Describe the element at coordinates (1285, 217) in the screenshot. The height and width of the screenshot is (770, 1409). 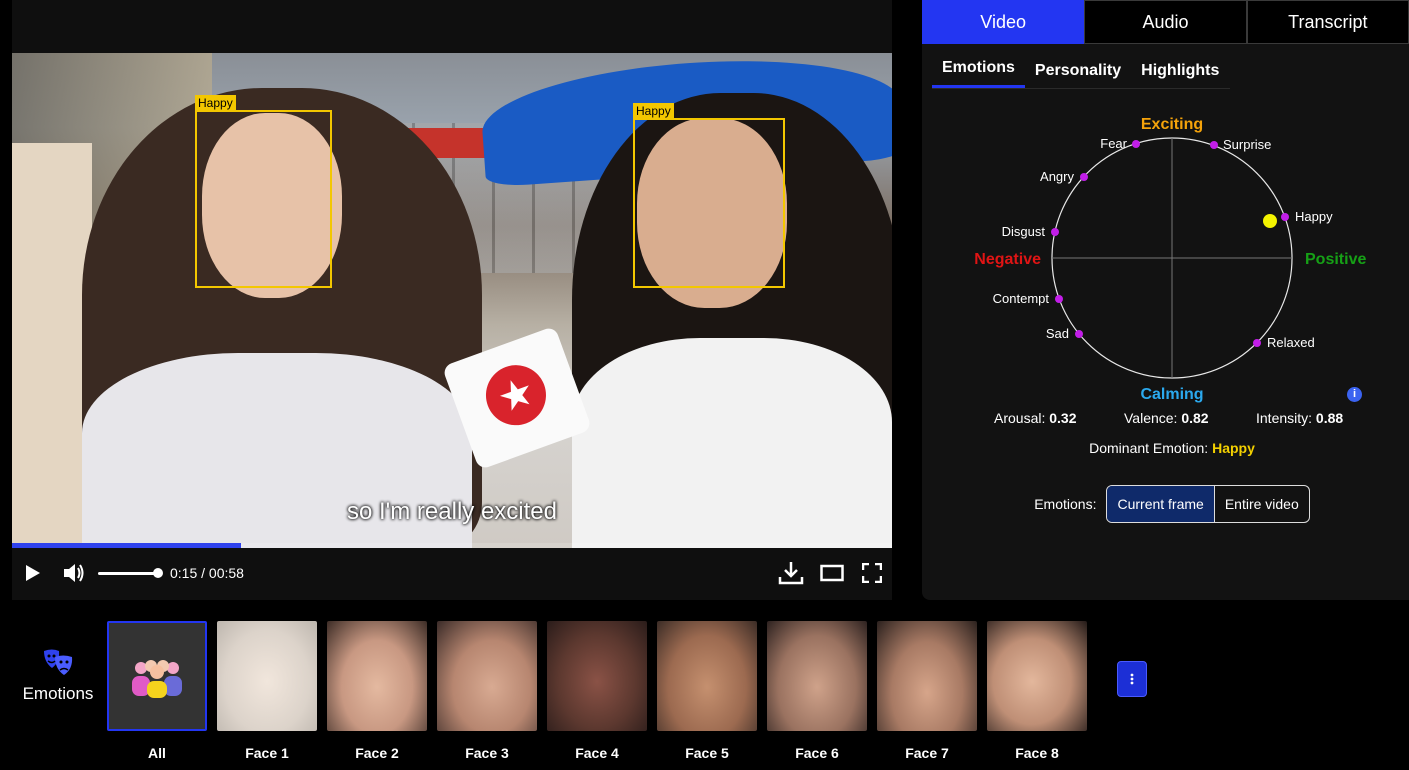
I see `emotion-dot-happy` at that location.